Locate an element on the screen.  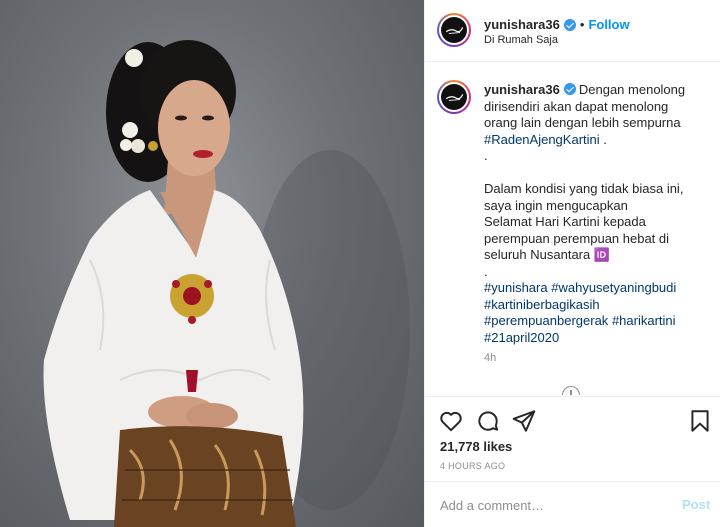
caption-line: #kartiniberbagikasih is located at coordinates (596, 305).